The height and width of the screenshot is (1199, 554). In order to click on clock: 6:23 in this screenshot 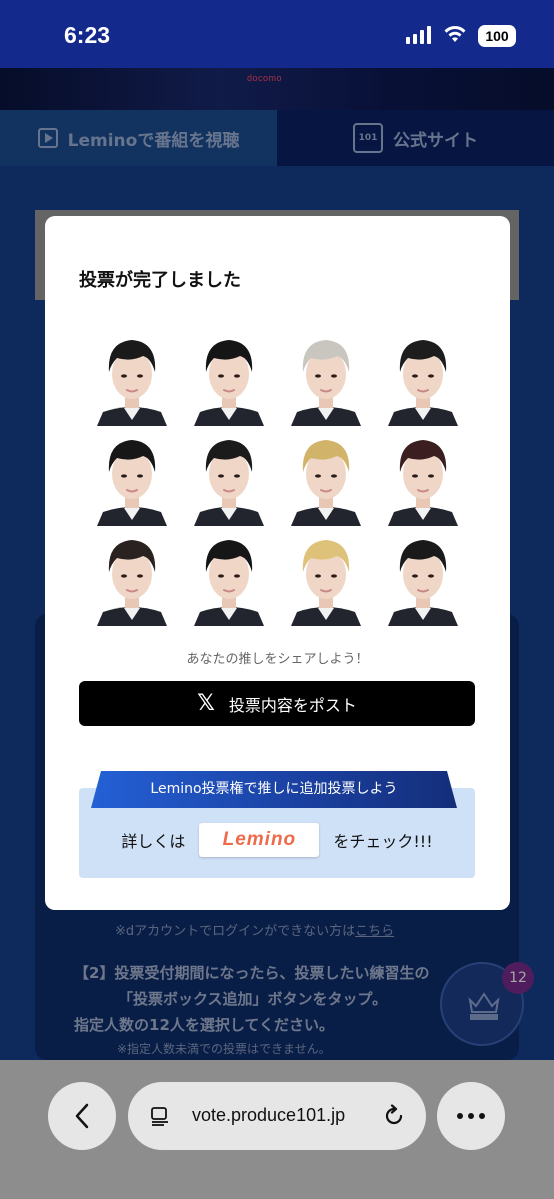, I will do `click(87, 35)`.